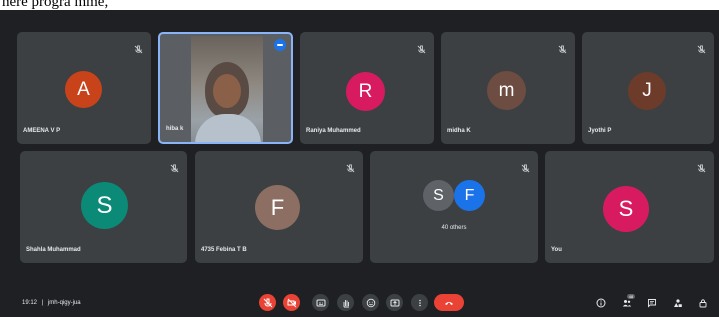 The height and width of the screenshot is (317, 719). Describe the element at coordinates (224, 250) in the screenshot. I see `participant-name: 4735 Febina T B` at that location.